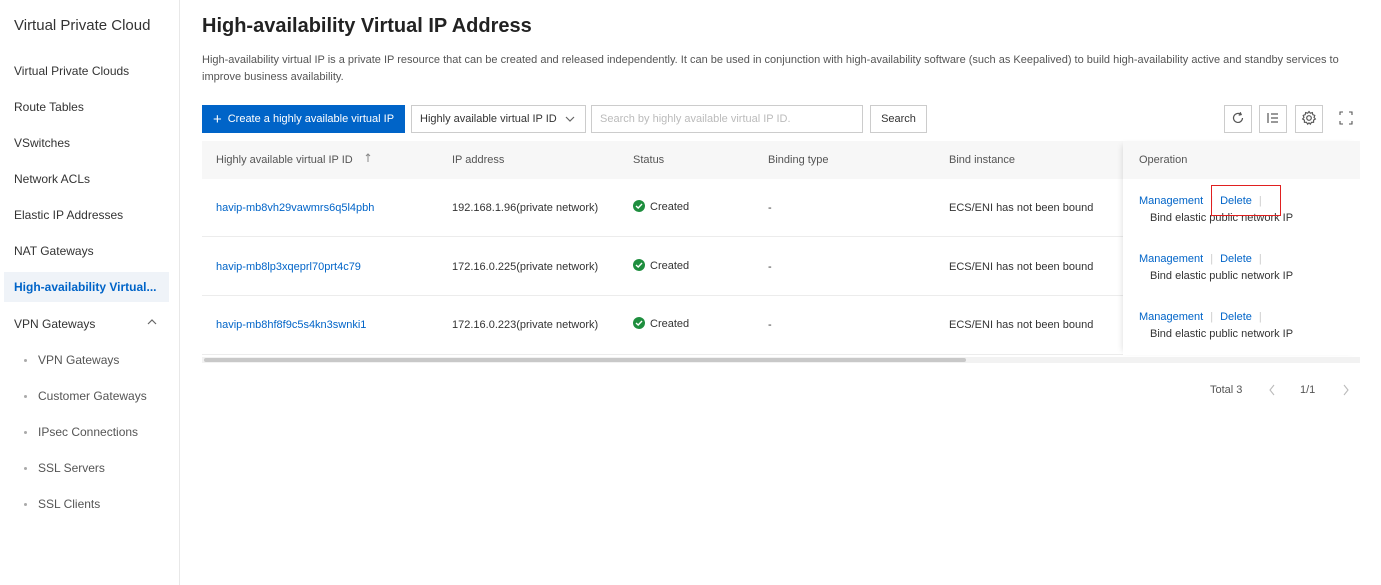 This screenshot has width=1381, height=585. I want to click on settings-button, so click(1309, 119).